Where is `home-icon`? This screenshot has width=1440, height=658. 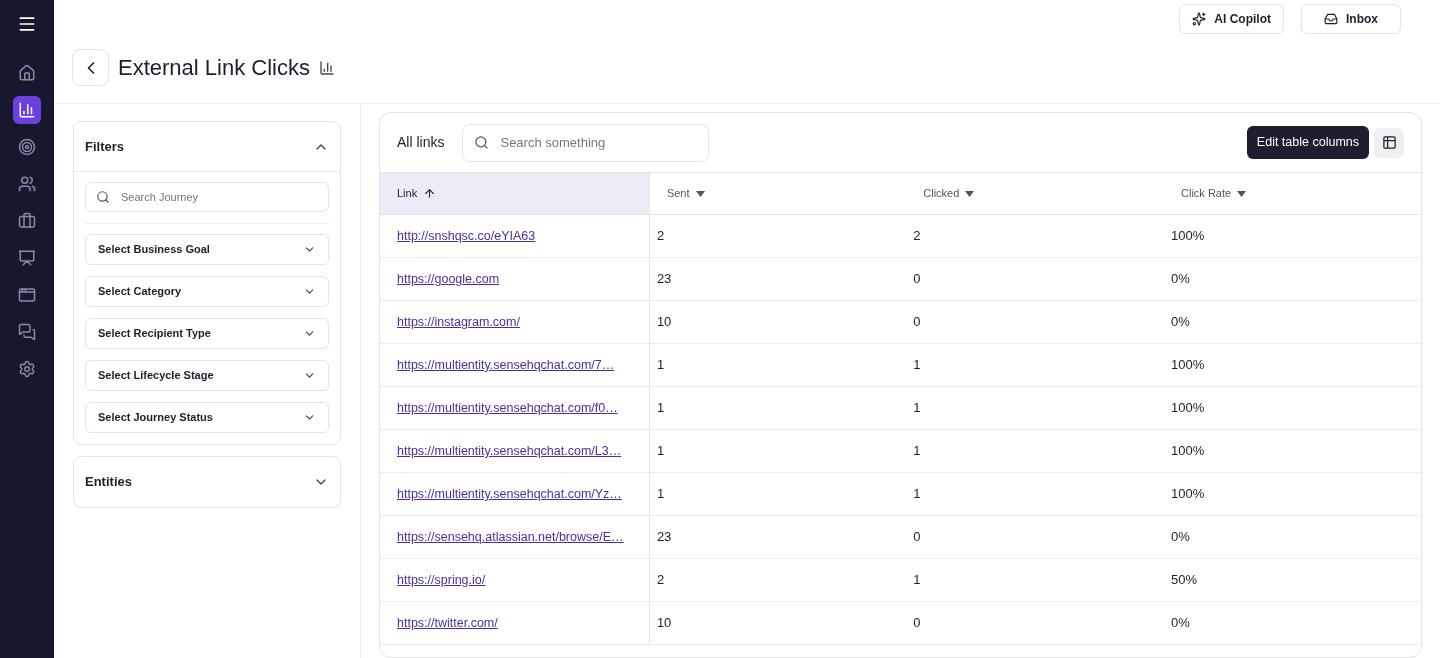 home-icon is located at coordinates (27, 73).